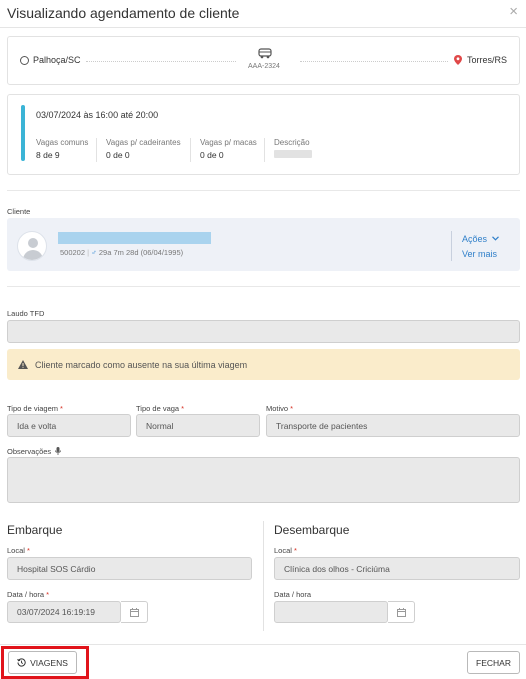 Image resolution: width=526 pixels, height=679 pixels. Describe the element at coordinates (73, 252) in the screenshot. I see `client-id: 500202` at that location.